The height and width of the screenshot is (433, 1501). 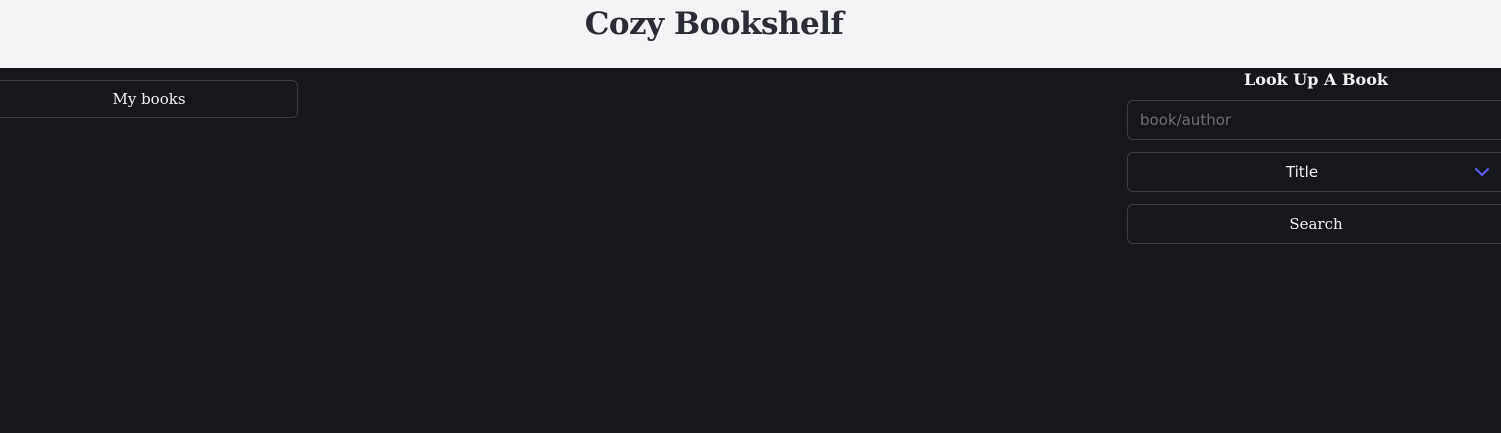 I want to click on search-button-label: Search, so click(x=1316, y=224).